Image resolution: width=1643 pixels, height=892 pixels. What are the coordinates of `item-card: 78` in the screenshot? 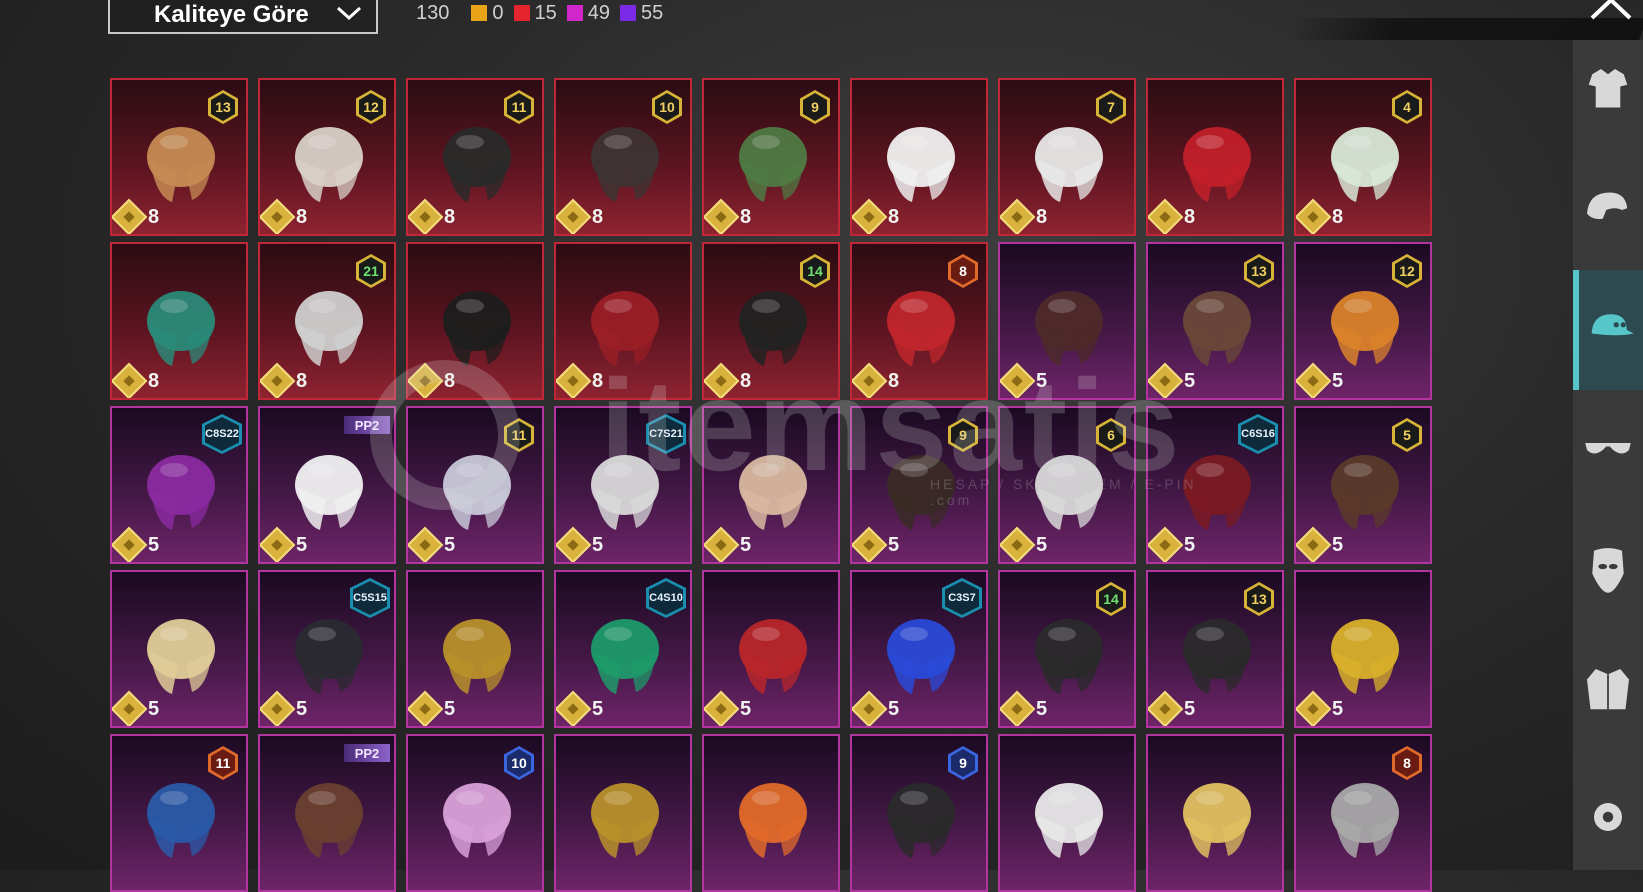 It's located at (1067, 157).